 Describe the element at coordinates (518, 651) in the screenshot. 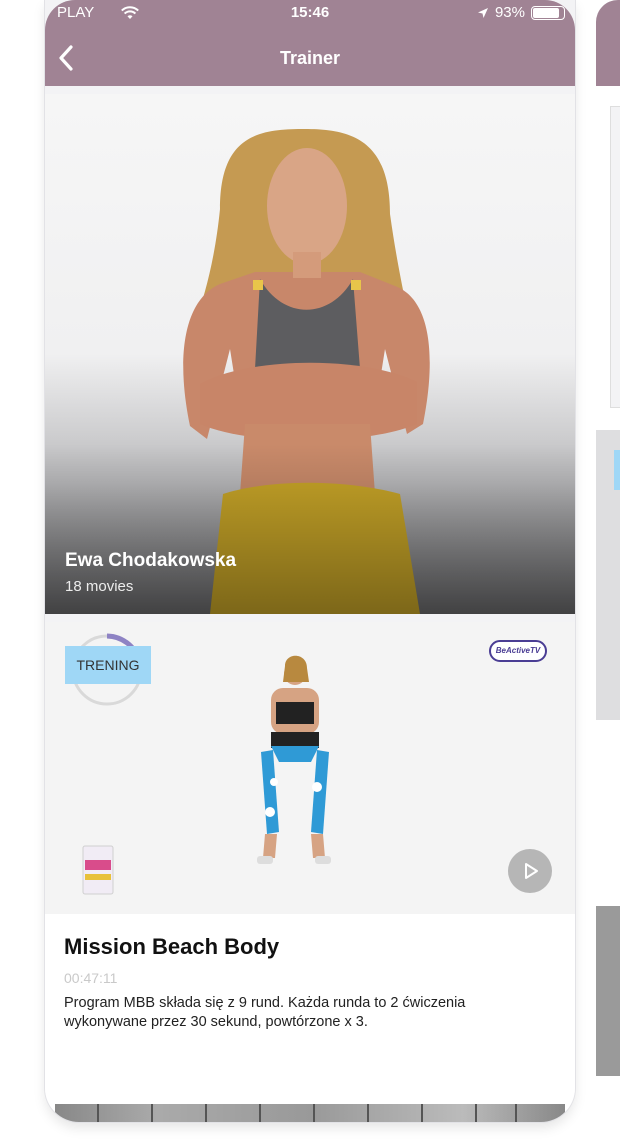

I see `channel-logo: BeActiveTV` at that location.